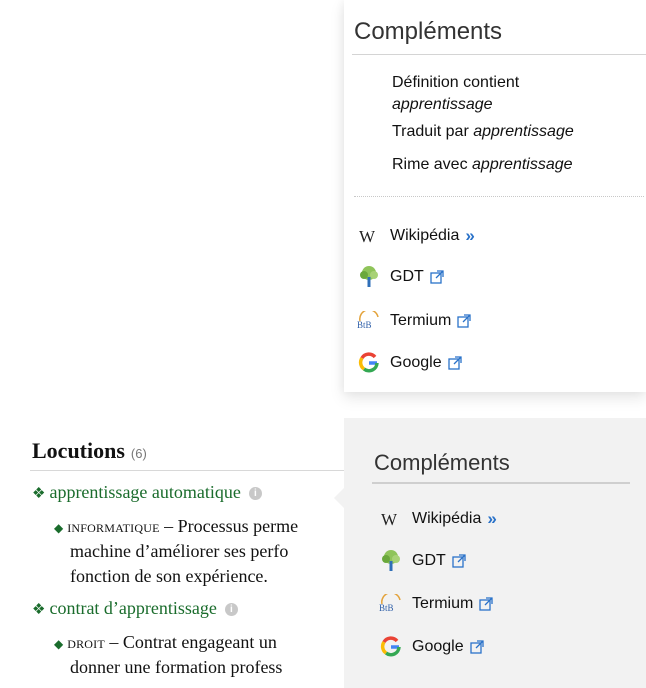 Image resolution: width=646 pixels, height=688 pixels. What do you see at coordinates (176, 526) in the screenshot?
I see `definition-text: ◆ Informatique – Processus perme` at bounding box center [176, 526].